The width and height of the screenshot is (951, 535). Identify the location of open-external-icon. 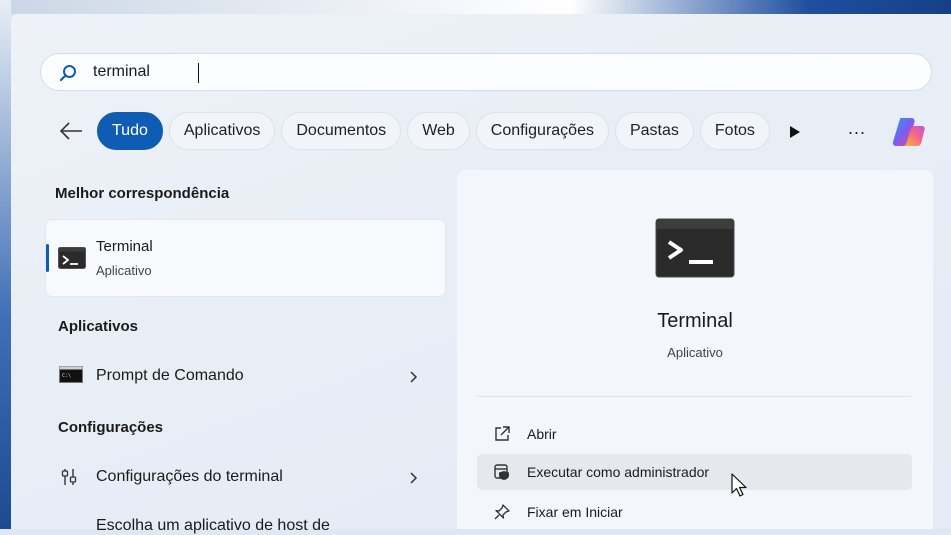
(502, 433).